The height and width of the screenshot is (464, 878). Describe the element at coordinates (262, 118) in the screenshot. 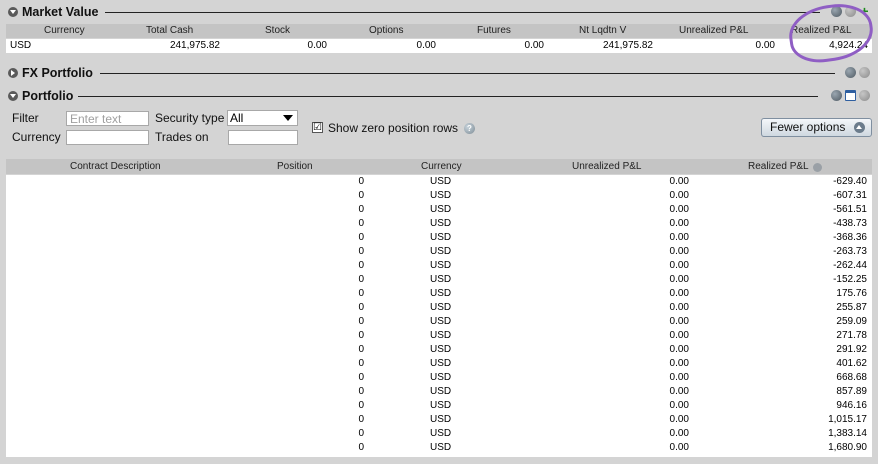

I see `security-type-select: All` at that location.